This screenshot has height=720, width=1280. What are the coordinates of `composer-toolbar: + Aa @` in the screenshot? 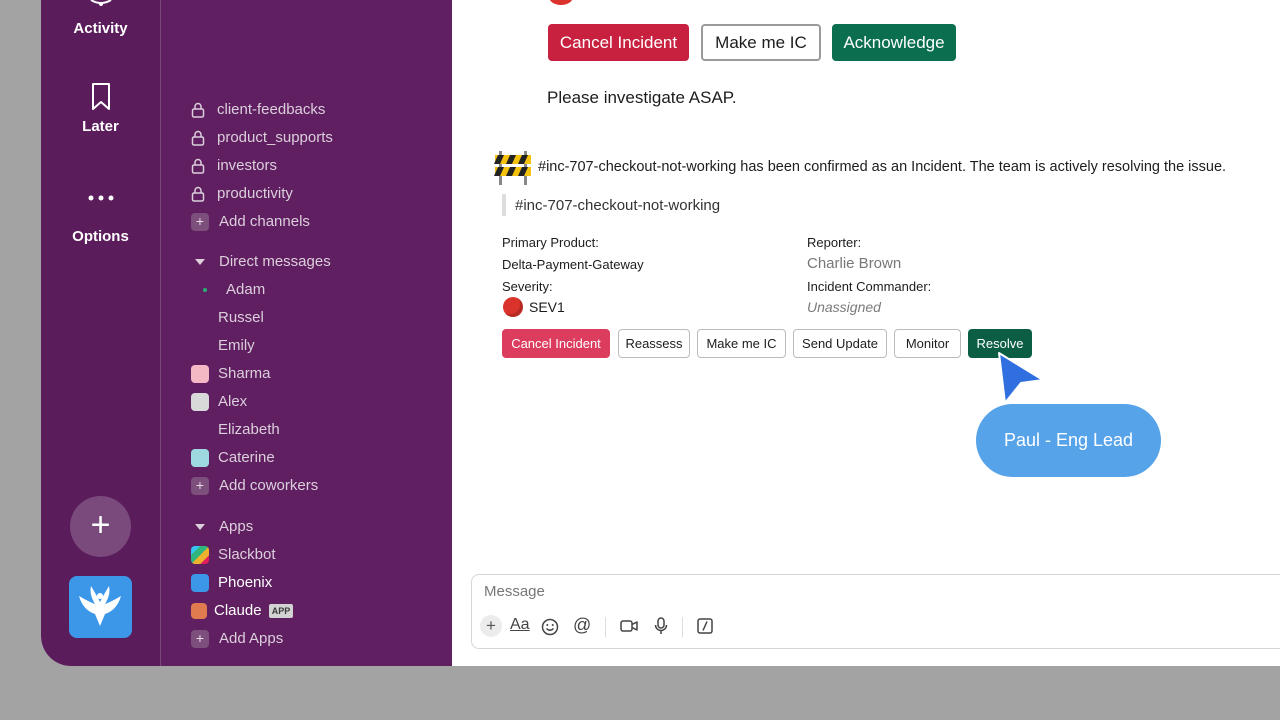 It's located at (610, 627).